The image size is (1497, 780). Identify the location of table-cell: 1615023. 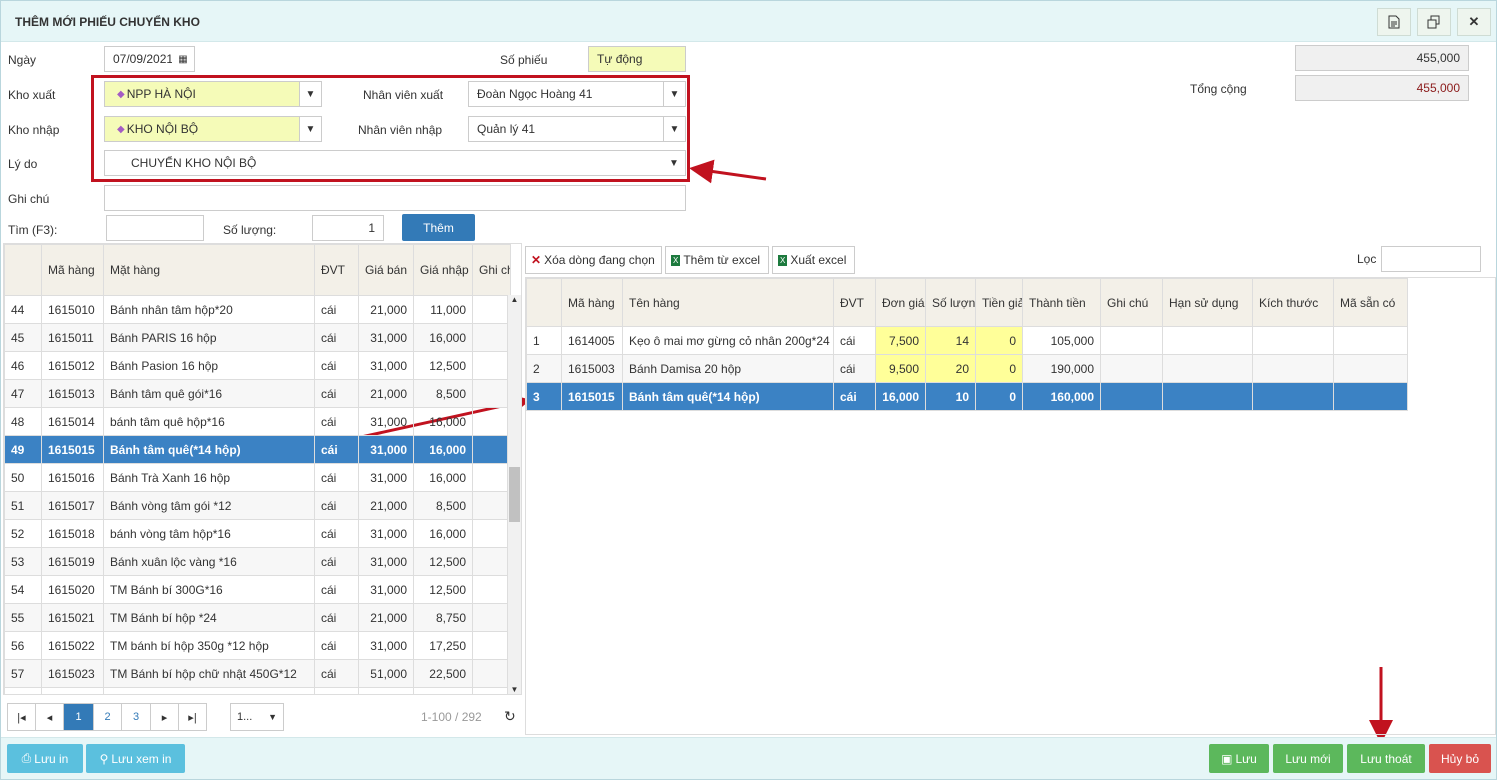
(72, 673).